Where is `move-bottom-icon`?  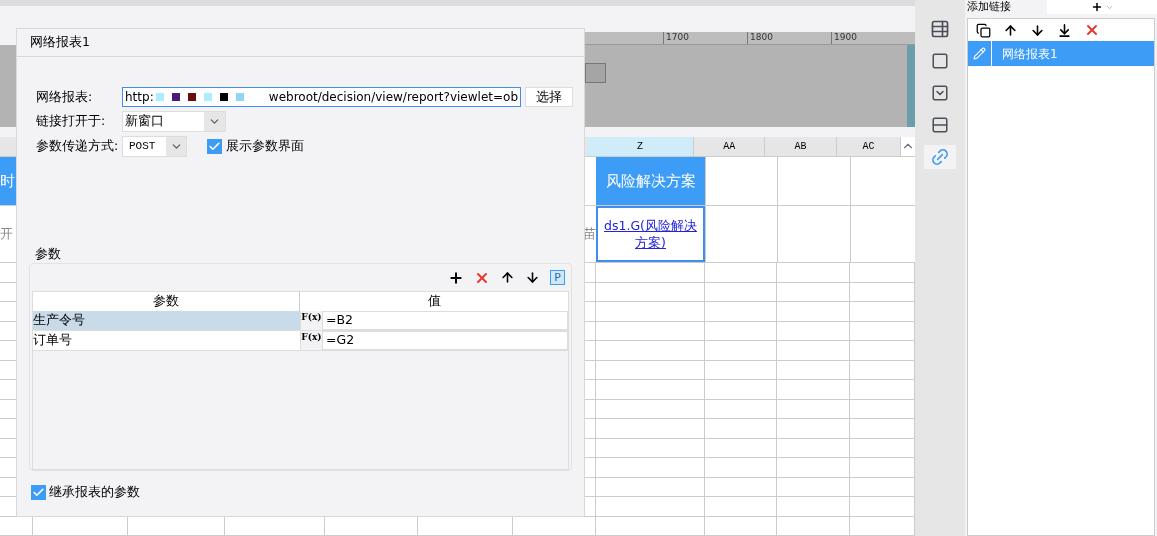 move-bottom-icon is located at coordinates (1064, 30).